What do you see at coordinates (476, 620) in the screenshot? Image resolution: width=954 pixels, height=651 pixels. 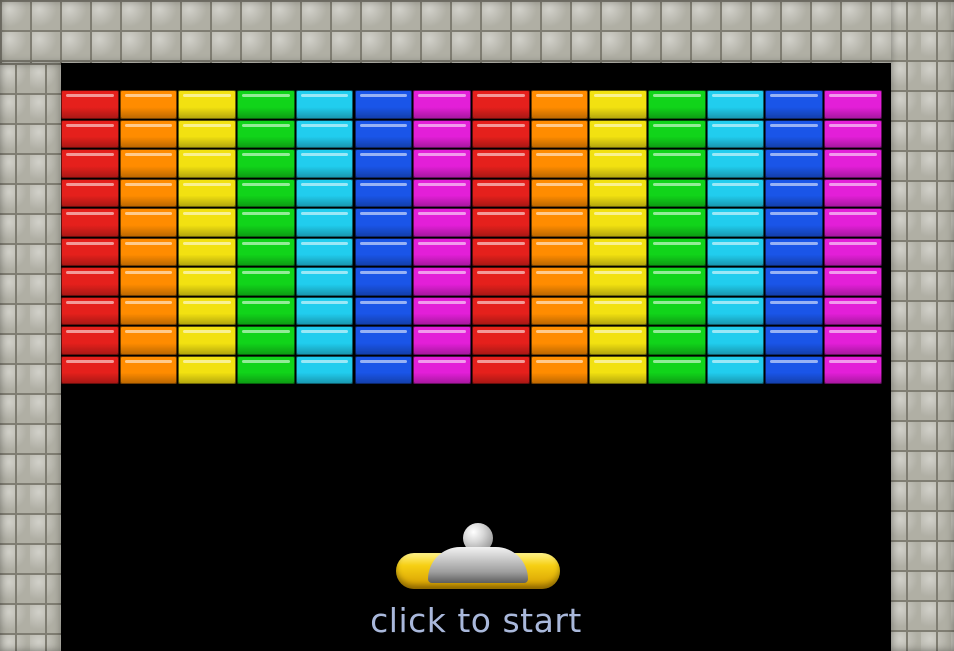 I see `click-to-start-label: click to start` at bounding box center [476, 620].